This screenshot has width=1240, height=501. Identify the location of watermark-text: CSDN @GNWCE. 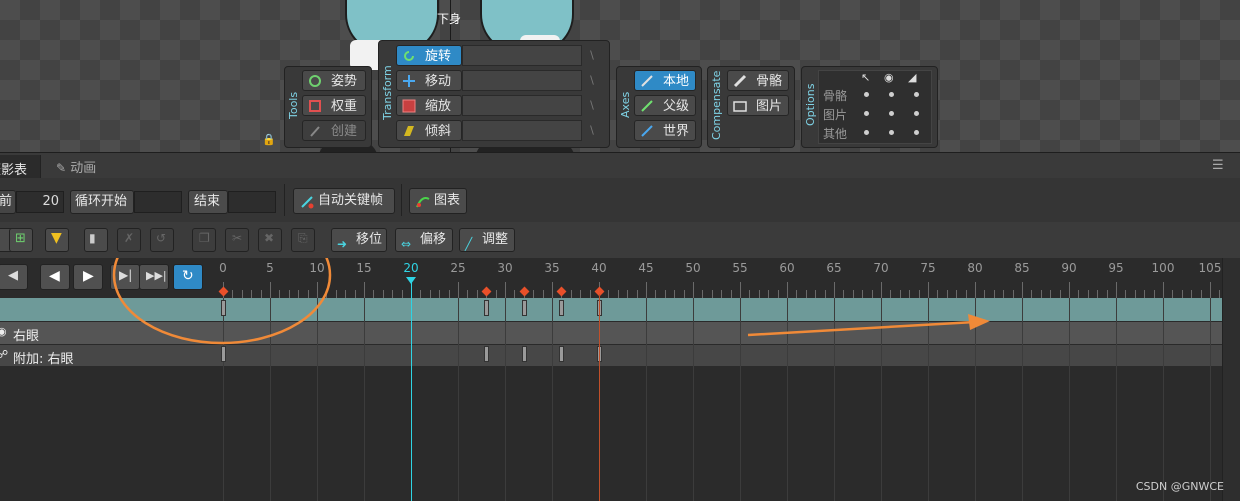
(1179, 486).